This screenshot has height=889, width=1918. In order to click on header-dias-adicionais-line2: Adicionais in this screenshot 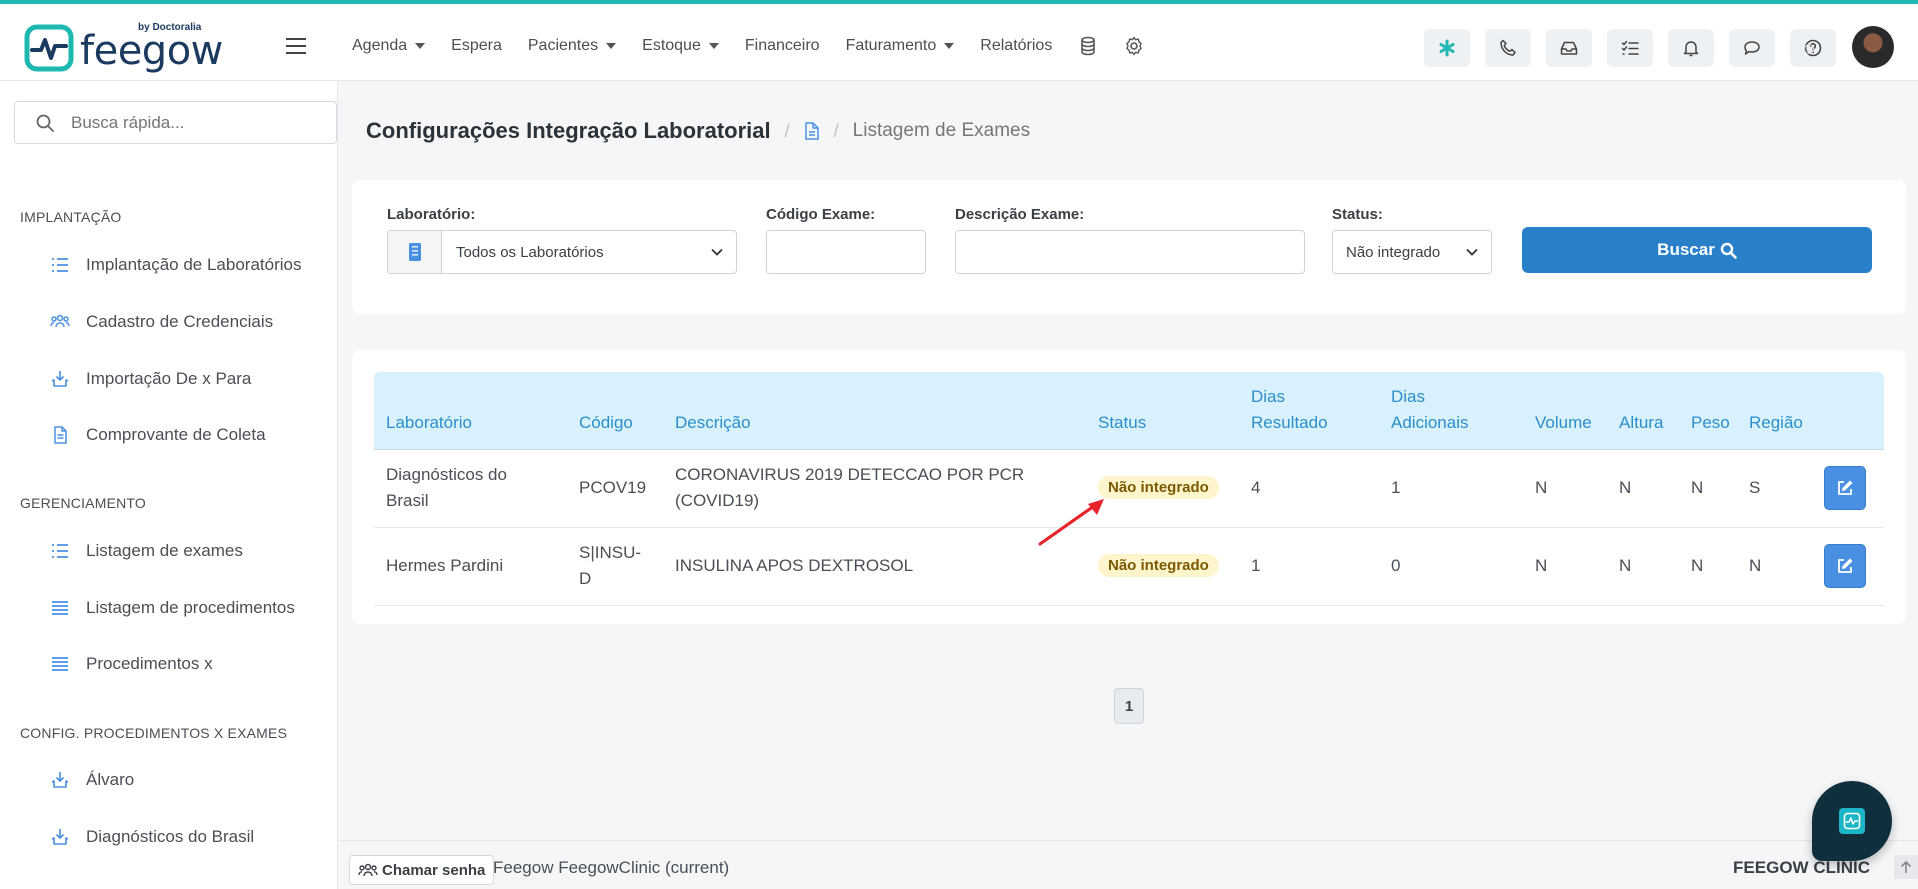, I will do `click(1430, 422)`.